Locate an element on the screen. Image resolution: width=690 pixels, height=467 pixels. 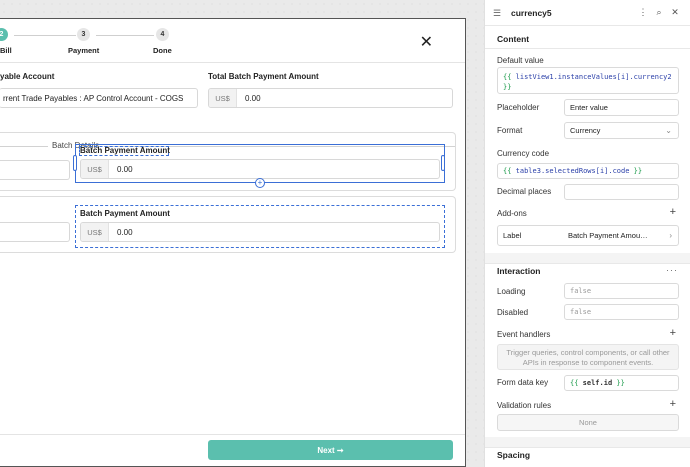
inspector-header: ☰ currency5 ⋮ ⌕ ✕ is located at coordinates (587, 13).